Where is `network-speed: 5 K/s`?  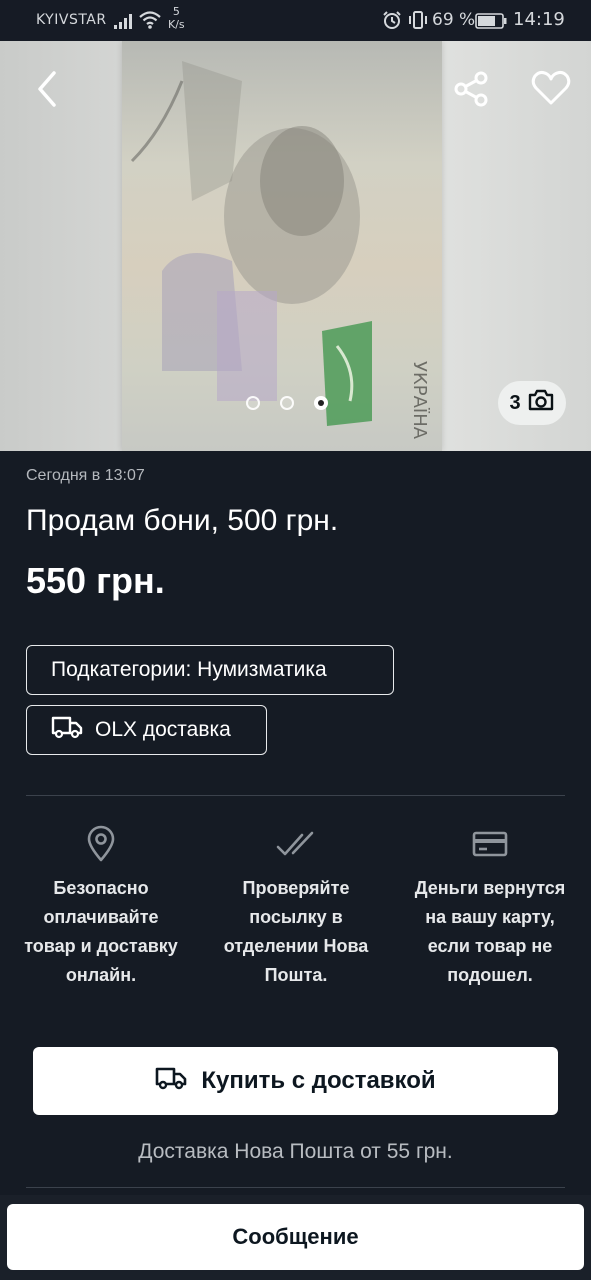 network-speed: 5 K/s is located at coordinates (176, 18).